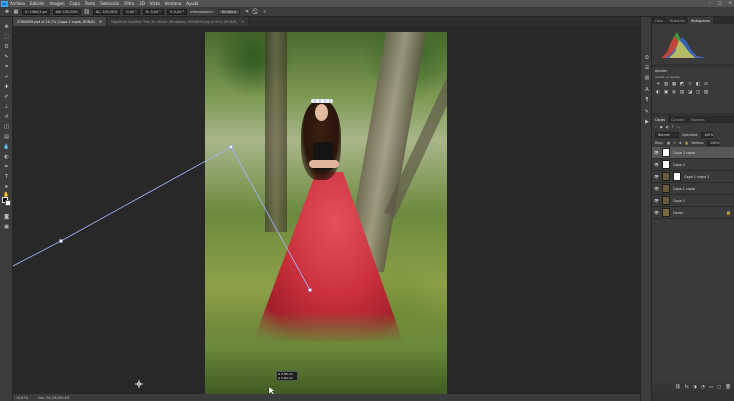 This screenshot has height=401, width=734. Describe the element at coordinates (713, 143) in the screenshot. I see `fill-field: 100%` at that location.